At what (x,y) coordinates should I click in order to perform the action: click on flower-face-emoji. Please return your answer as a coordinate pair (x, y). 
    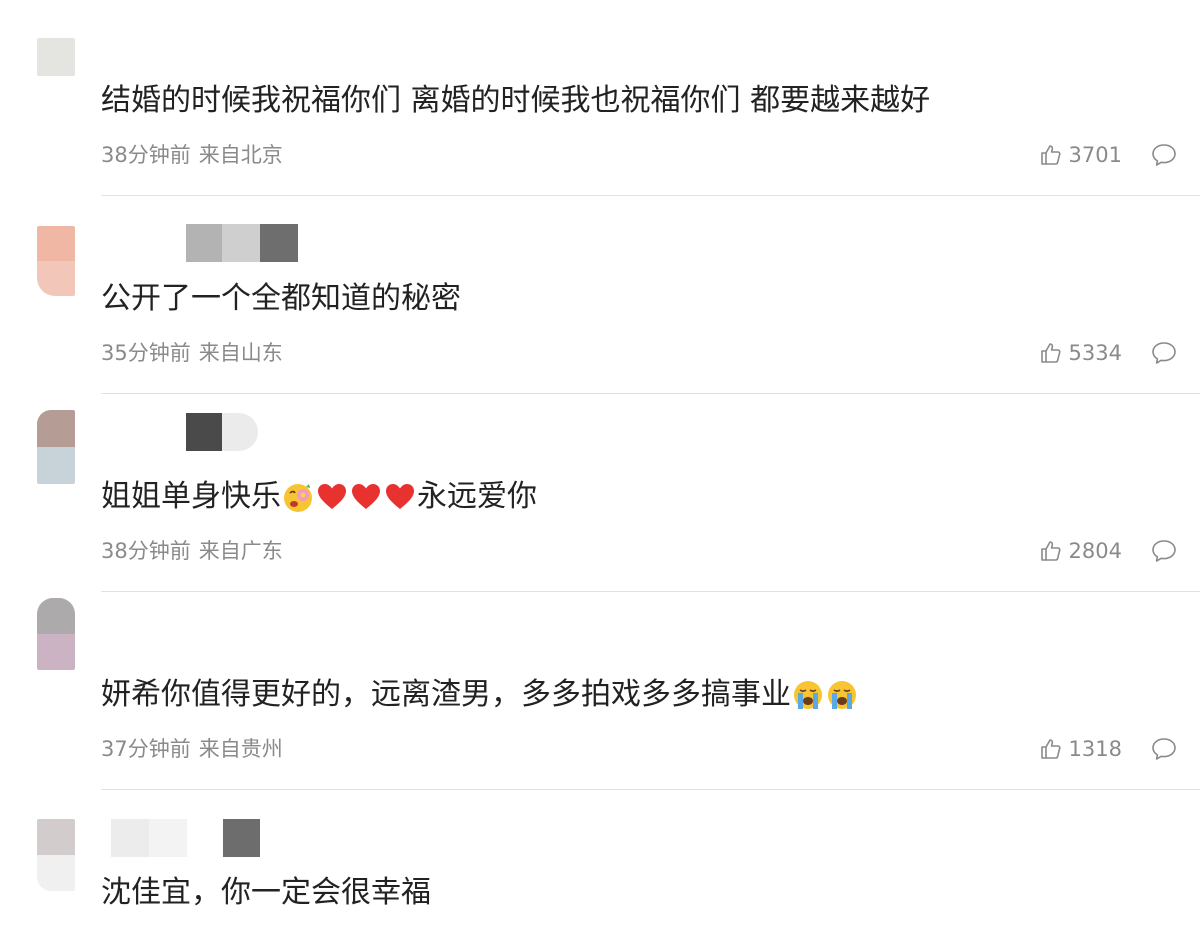
    Looking at the image, I should click on (298, 498).